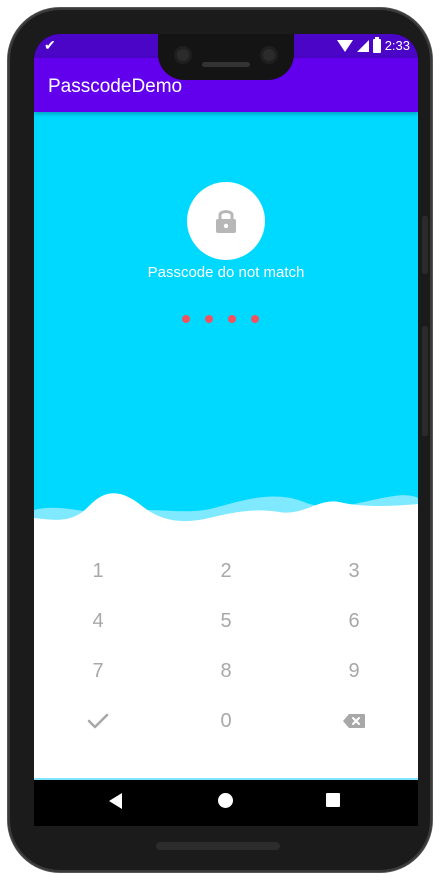 This screenshot has height=880, width=440. What do you see at coordinates (376, 44) in the screenshot?
I see `battery-icon` at bounding box center [376, 44].